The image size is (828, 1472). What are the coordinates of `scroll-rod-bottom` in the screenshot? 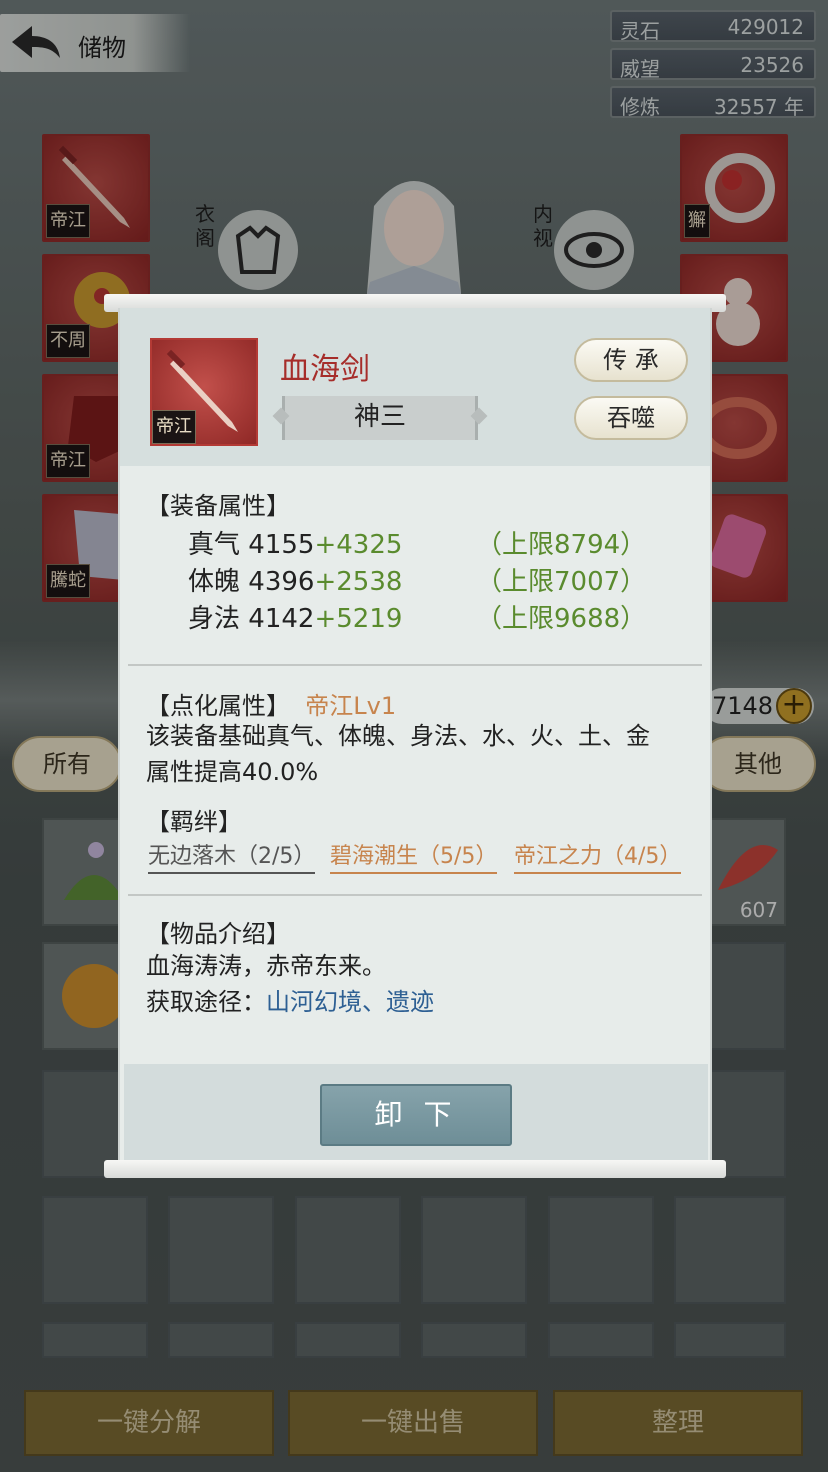 It's located at (415, 1169).